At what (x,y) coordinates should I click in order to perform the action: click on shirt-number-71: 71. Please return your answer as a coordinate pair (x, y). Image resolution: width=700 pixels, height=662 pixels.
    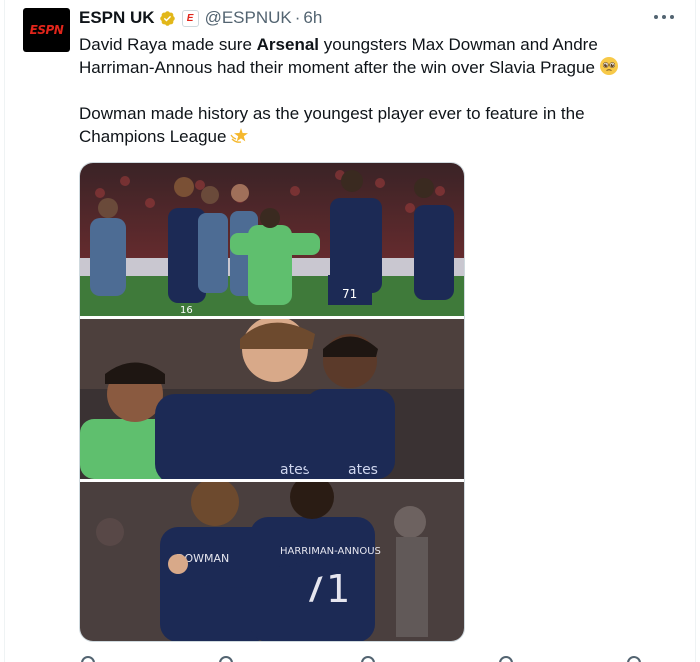
    Looking at the image, I should click on (349, 294).